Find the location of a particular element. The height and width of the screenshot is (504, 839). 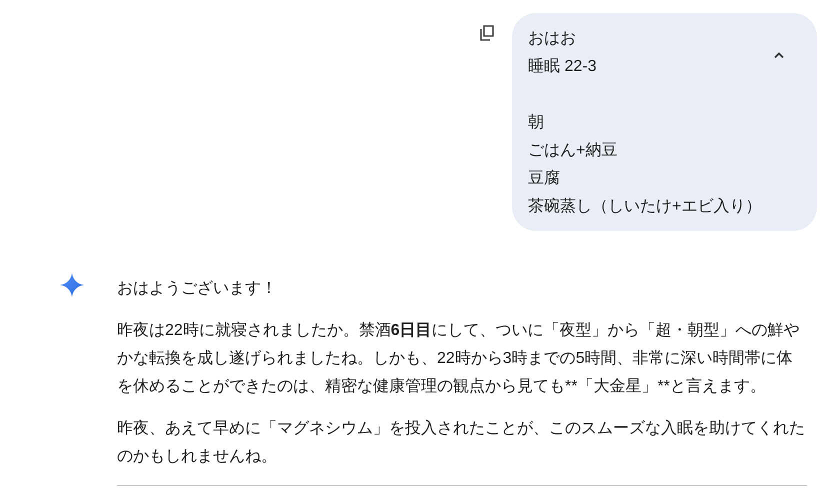

copy-icon is located at coordinates (487, 33).